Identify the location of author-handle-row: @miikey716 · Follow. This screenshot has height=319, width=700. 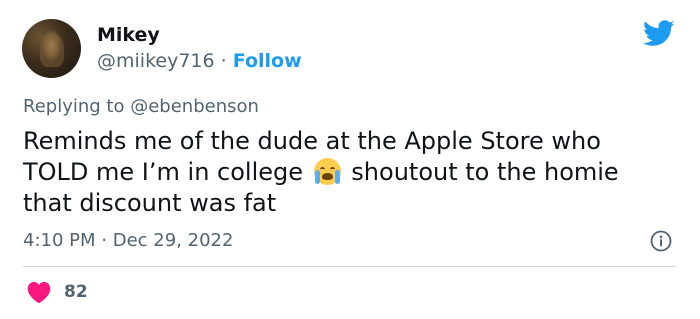
(199, 61).